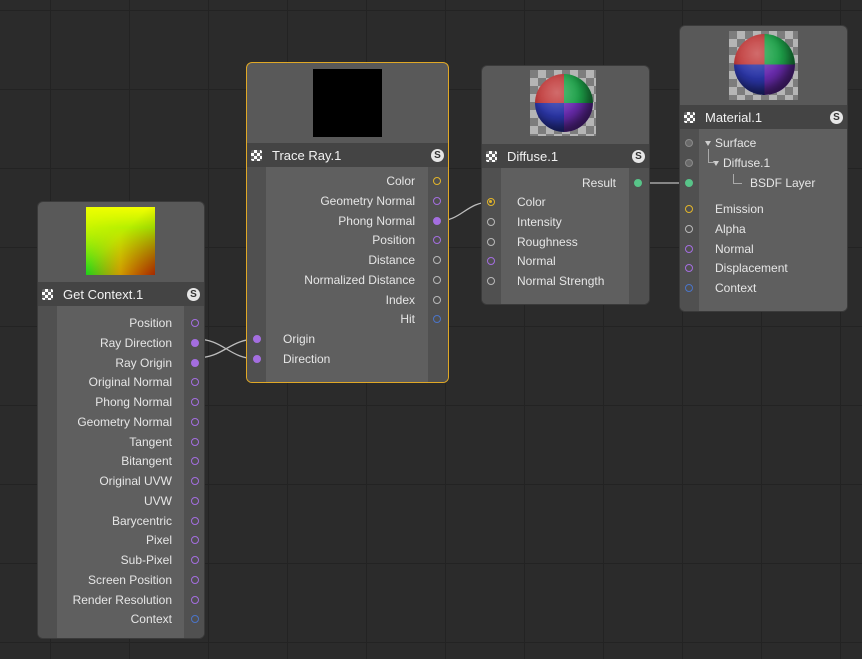 The image size is (862, 659). Describe the element at coordinates (708, 144) in the screenshot. I see `expand-triangle-icon` at that location.